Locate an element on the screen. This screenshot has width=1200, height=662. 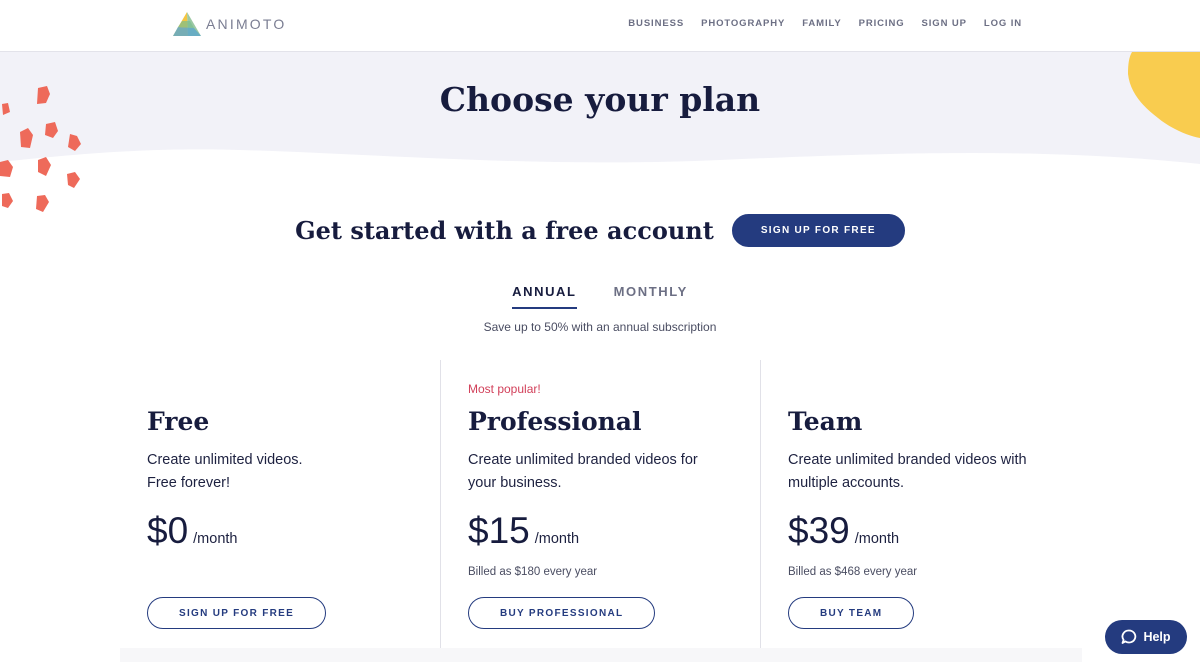
sign-up-for-free-plan-button: SIGN UP FOR FREE is located at coordinates (237, 613).